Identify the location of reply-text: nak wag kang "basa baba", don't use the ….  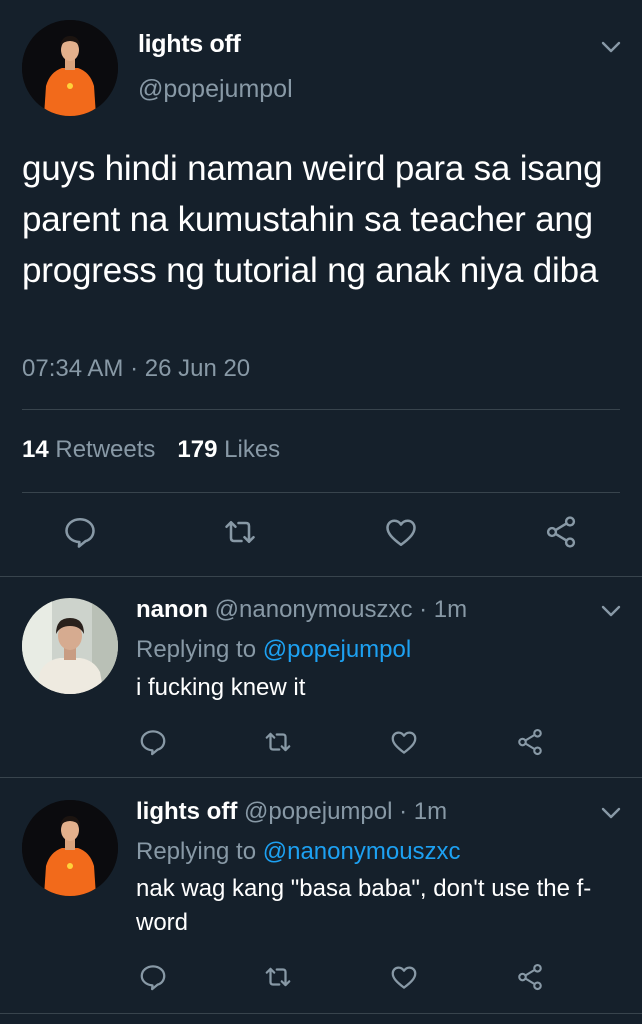
(364, 905).